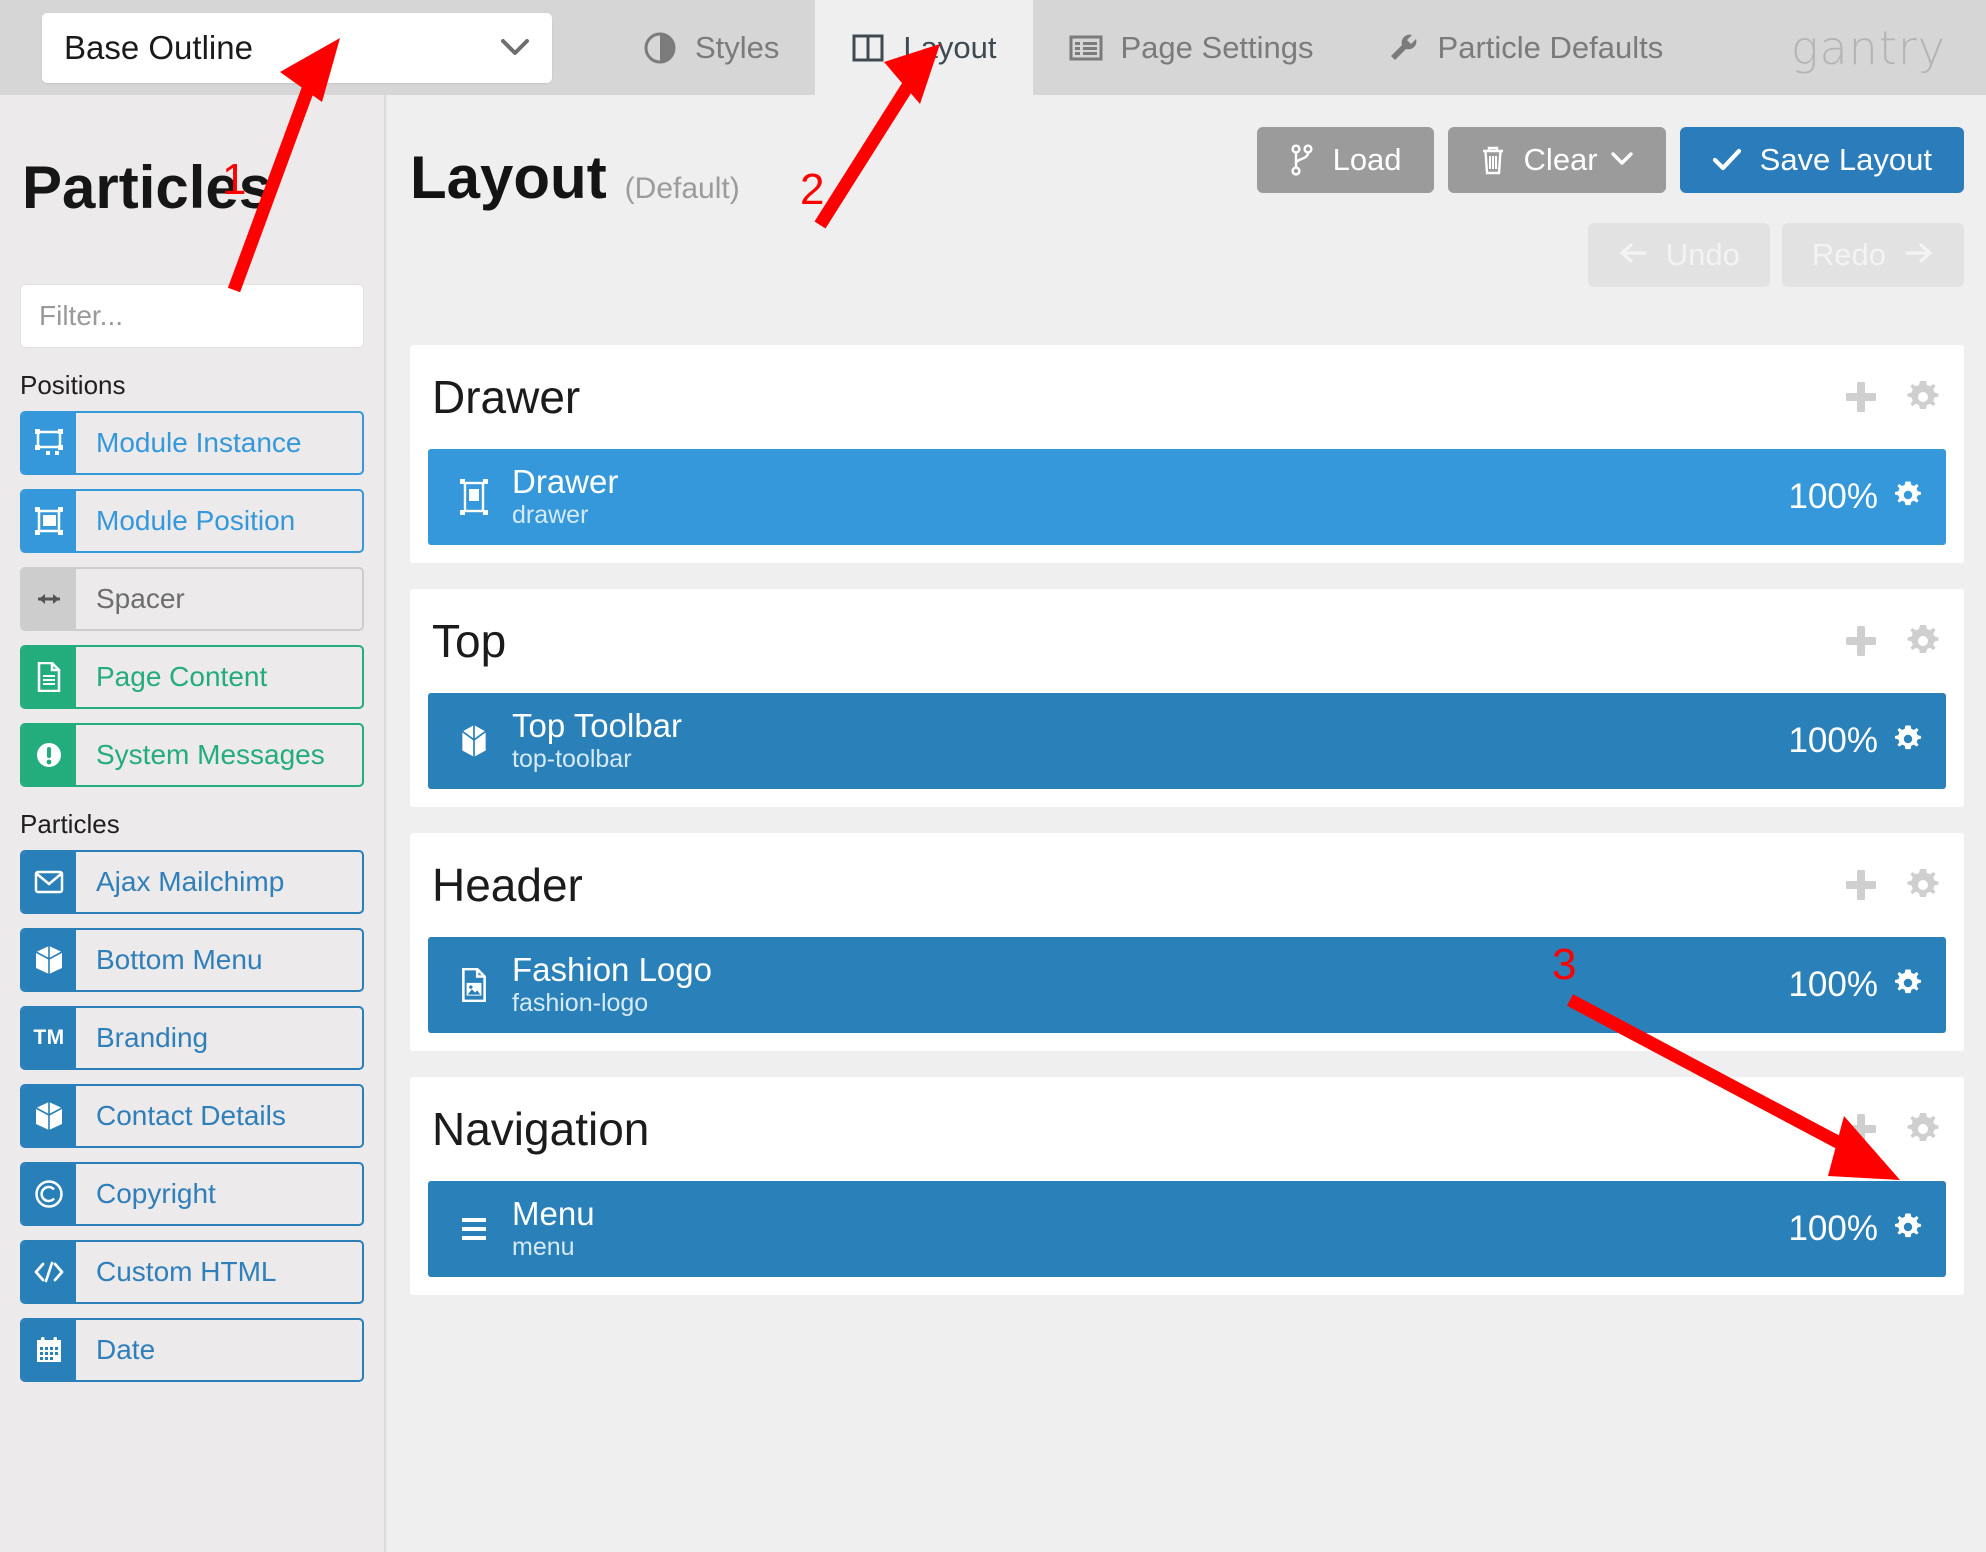 This screenshot has height=1552, width=1986. What do you see at coordinates (70, 824) in the screenshot?
I see `group-label-particles: Particles` at bounding box center [70, 824].